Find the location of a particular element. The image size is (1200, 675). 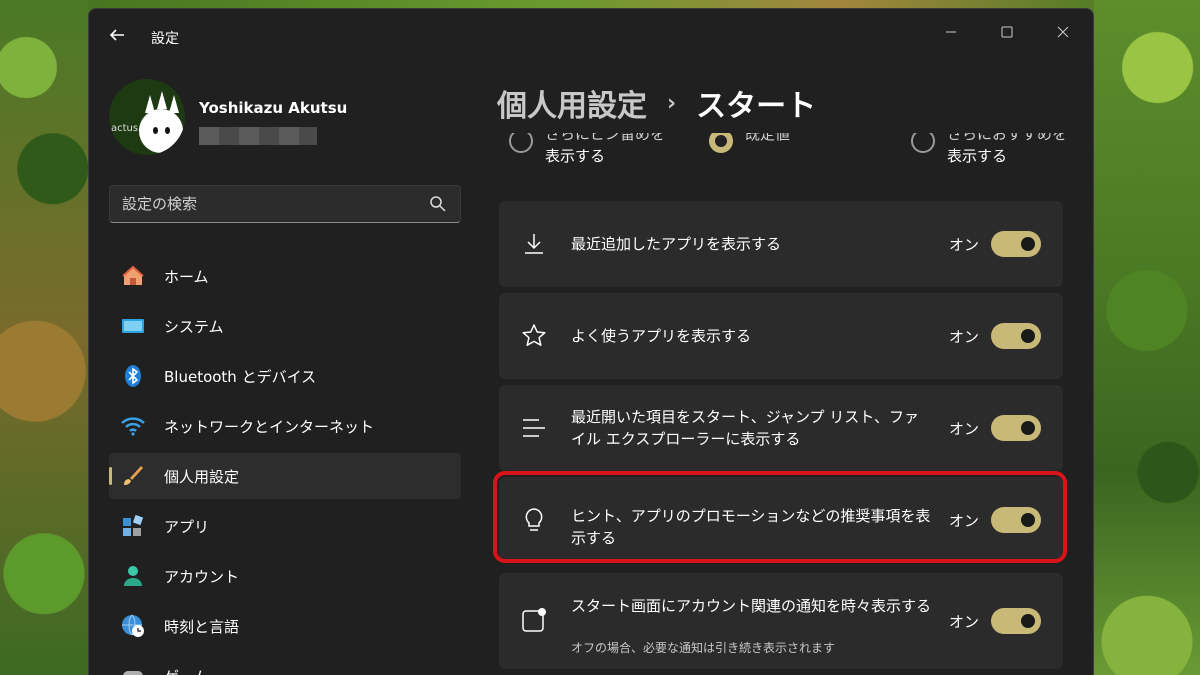

radio-label-line1: 既定値 is located at coordinates (768, 138).